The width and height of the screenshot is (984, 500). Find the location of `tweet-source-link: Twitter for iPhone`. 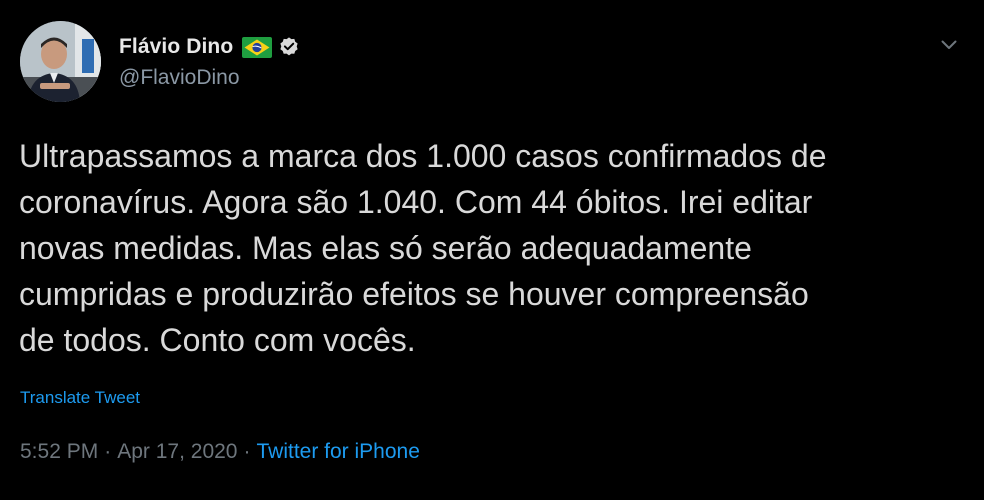

tweet-source-link: Twitter for iPhone is located at coordinates (337, 452).